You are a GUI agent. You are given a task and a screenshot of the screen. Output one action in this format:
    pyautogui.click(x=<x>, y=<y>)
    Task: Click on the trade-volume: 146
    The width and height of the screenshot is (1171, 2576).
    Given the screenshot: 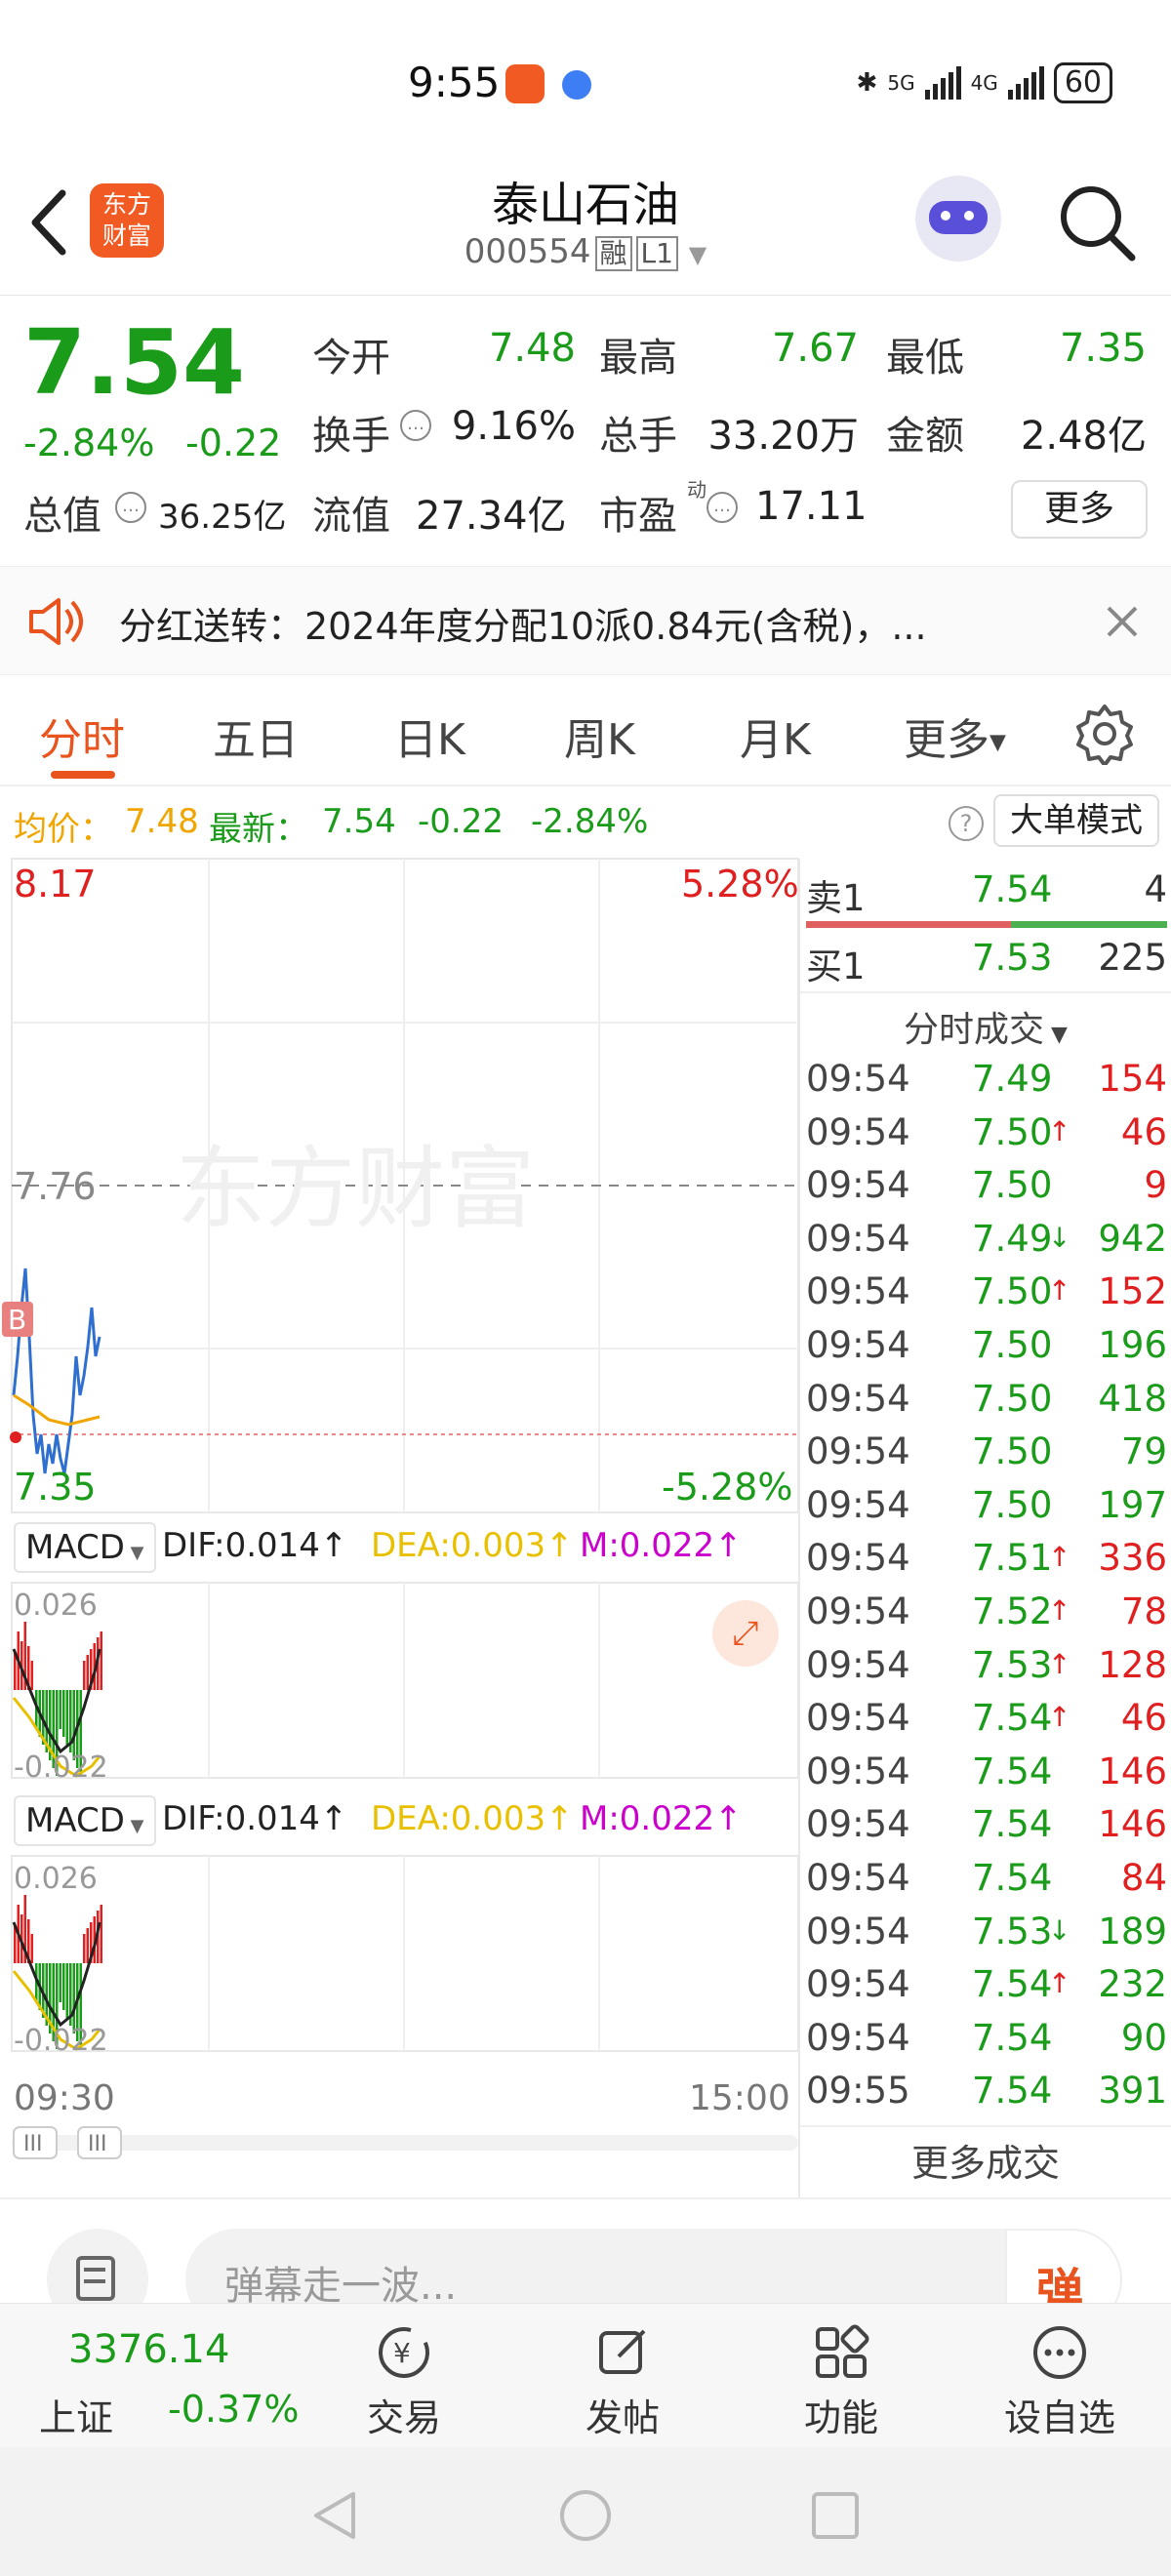 What is the action you would take?
    pyautogui.click(x=1132, y=1771)
    